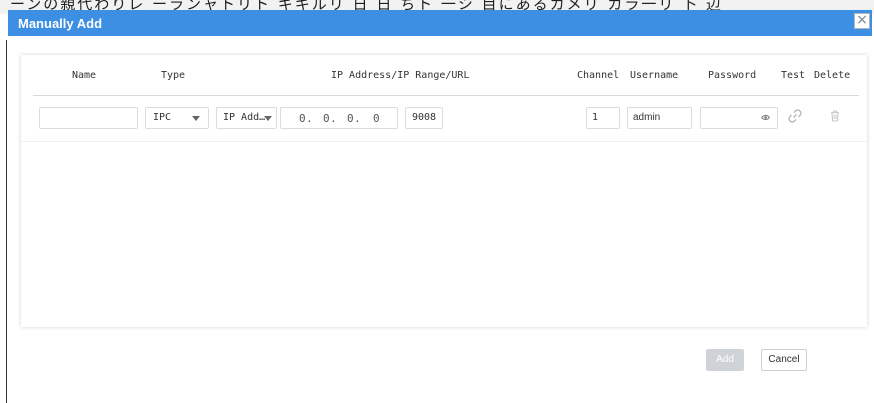 The image size is (874, 403). I want to click on ip-octet-1: 0., so click(306, 118).